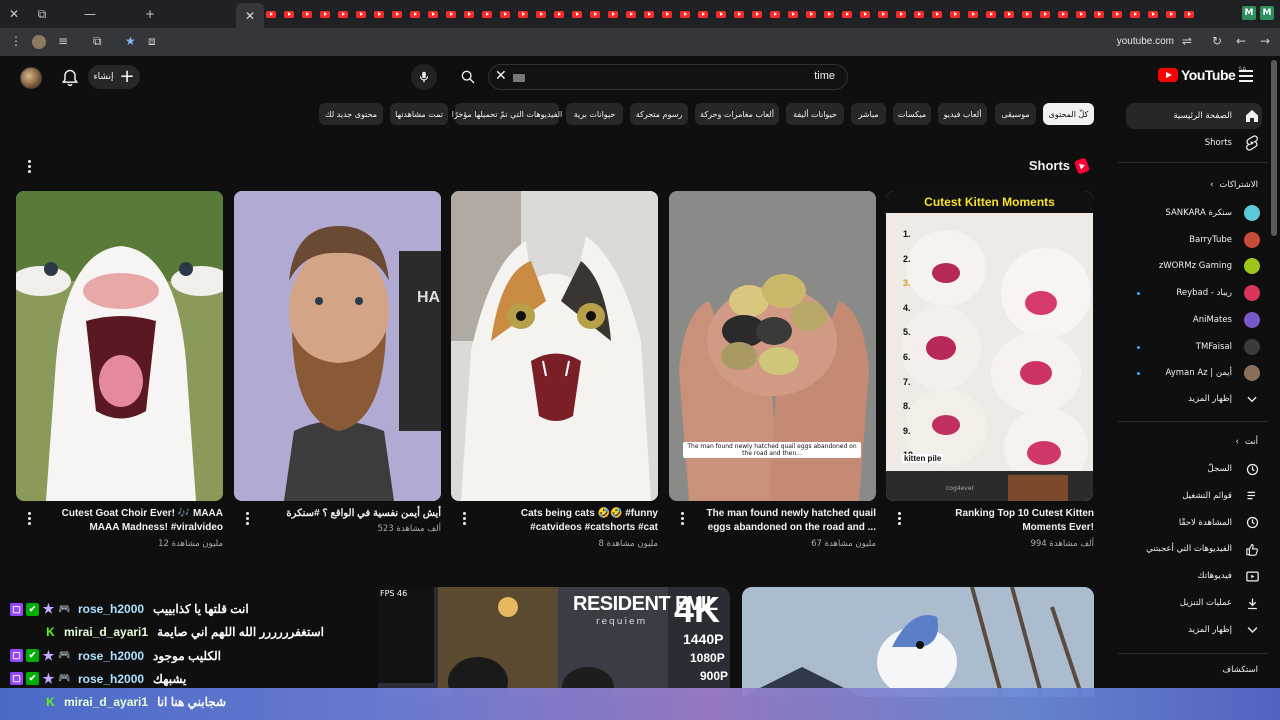  What do you see at coordinates (554, 346) in the screenshot?
I see `short-thumbnail-cat` at bounding box center [554, 346].